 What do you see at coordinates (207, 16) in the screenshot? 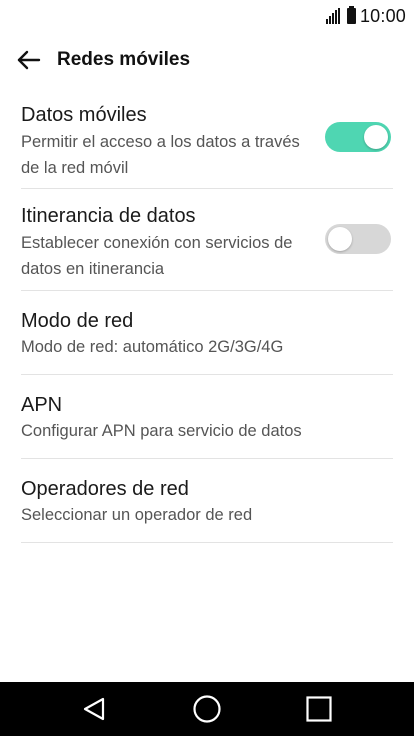
I see `status-bar: 10:00` at bounding box center [207, 16].